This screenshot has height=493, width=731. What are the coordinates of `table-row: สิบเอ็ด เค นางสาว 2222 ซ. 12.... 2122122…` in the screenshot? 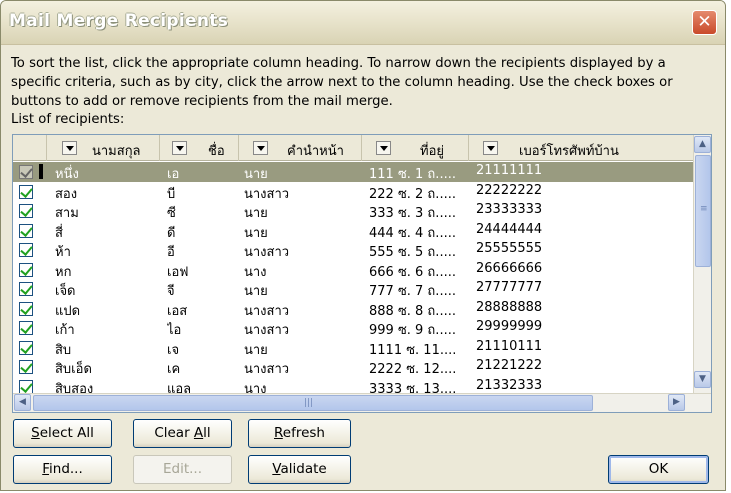 It's located at (353, 367).